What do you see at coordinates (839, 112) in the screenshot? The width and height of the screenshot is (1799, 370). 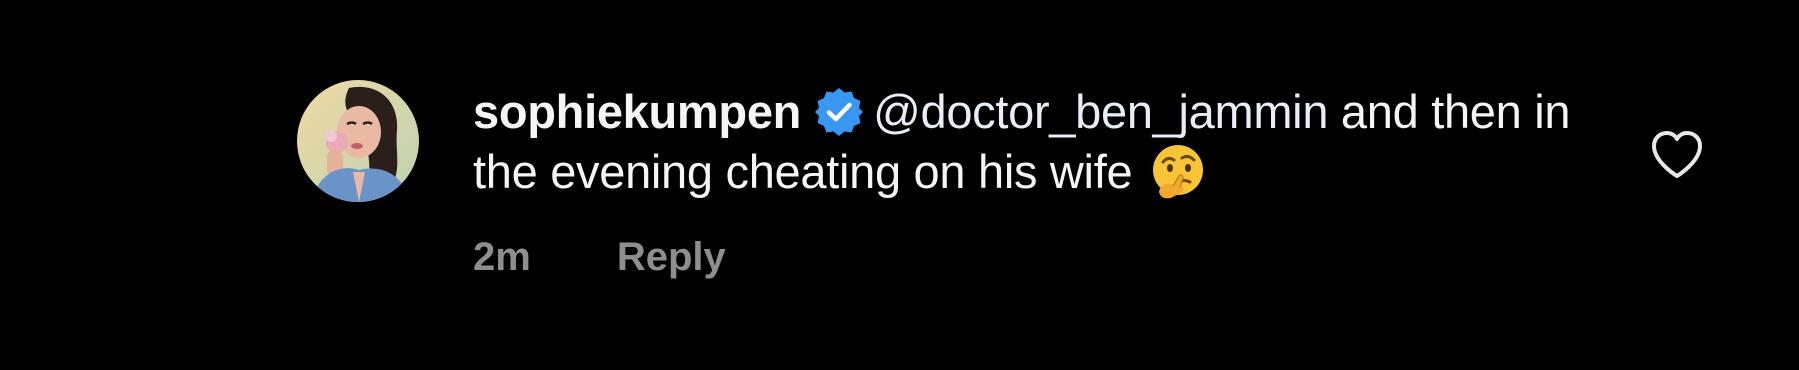 I see `verified-badge-icon` at bounding box center [839, 112].